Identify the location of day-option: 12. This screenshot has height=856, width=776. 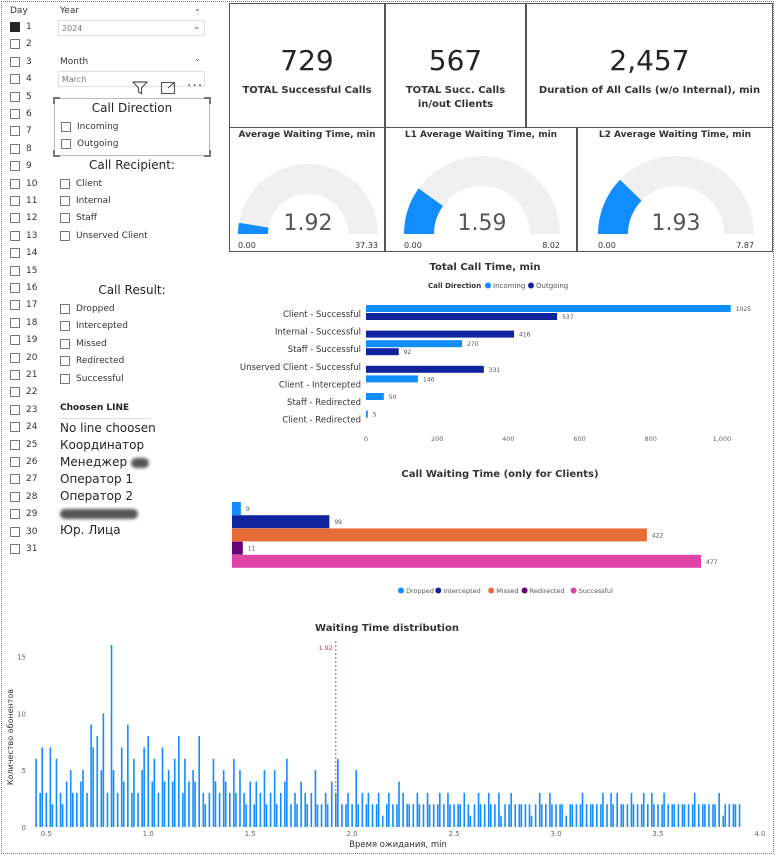
(23, 218).